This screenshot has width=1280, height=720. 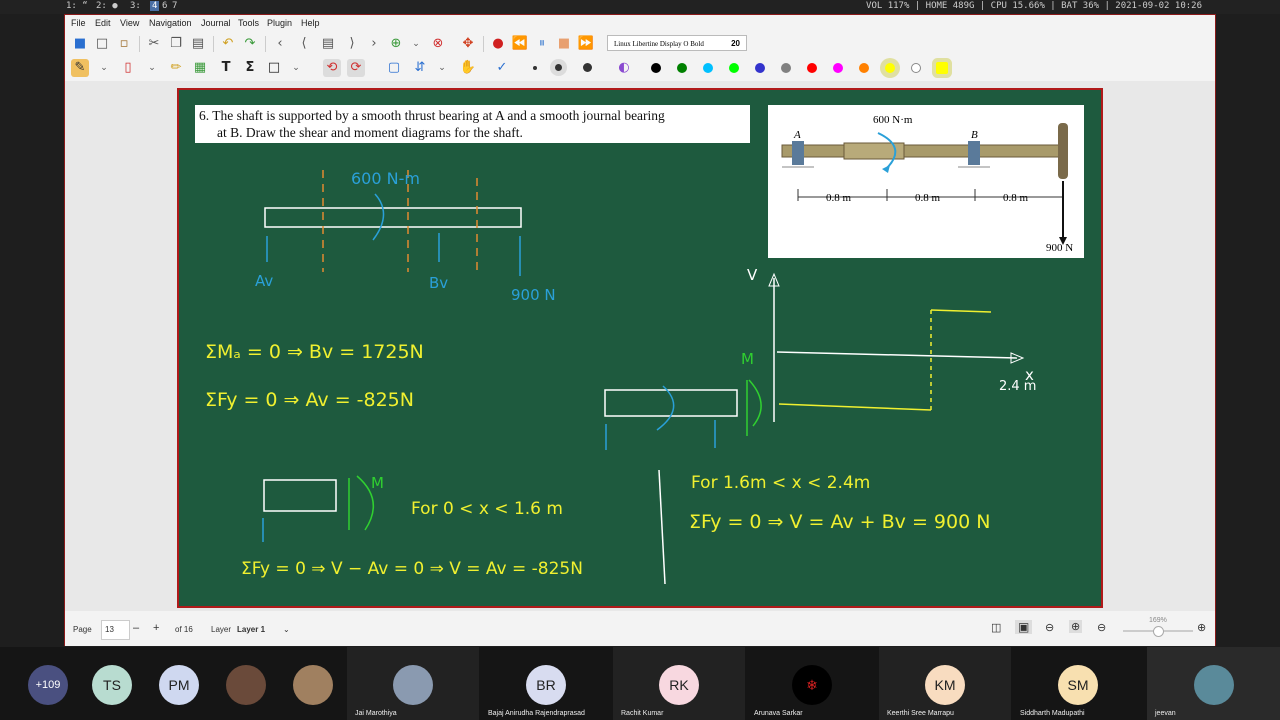 I want to click on stop-icon: ■, so click(x=564, y=44).